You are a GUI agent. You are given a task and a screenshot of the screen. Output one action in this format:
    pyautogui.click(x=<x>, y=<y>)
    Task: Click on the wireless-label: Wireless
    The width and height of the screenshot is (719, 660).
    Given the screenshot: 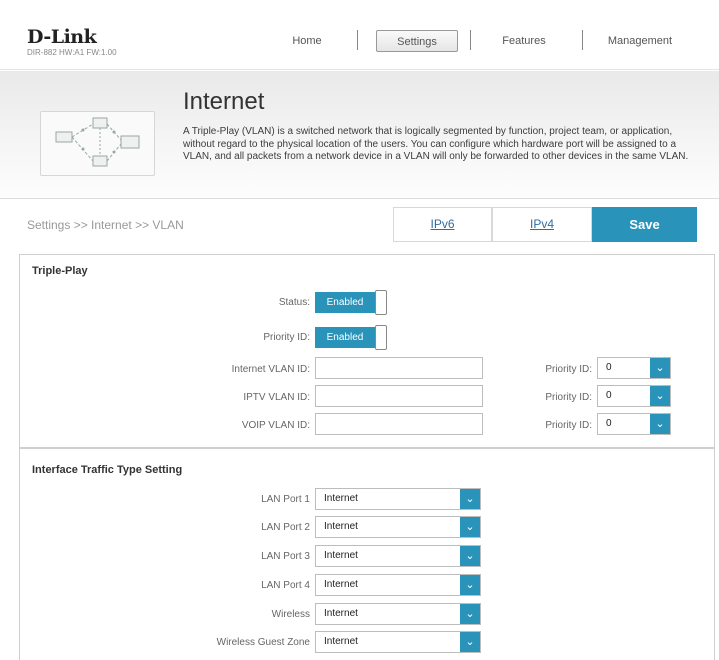 What is the action you would take?
    pyautogui.click(x=290, y=614)
    